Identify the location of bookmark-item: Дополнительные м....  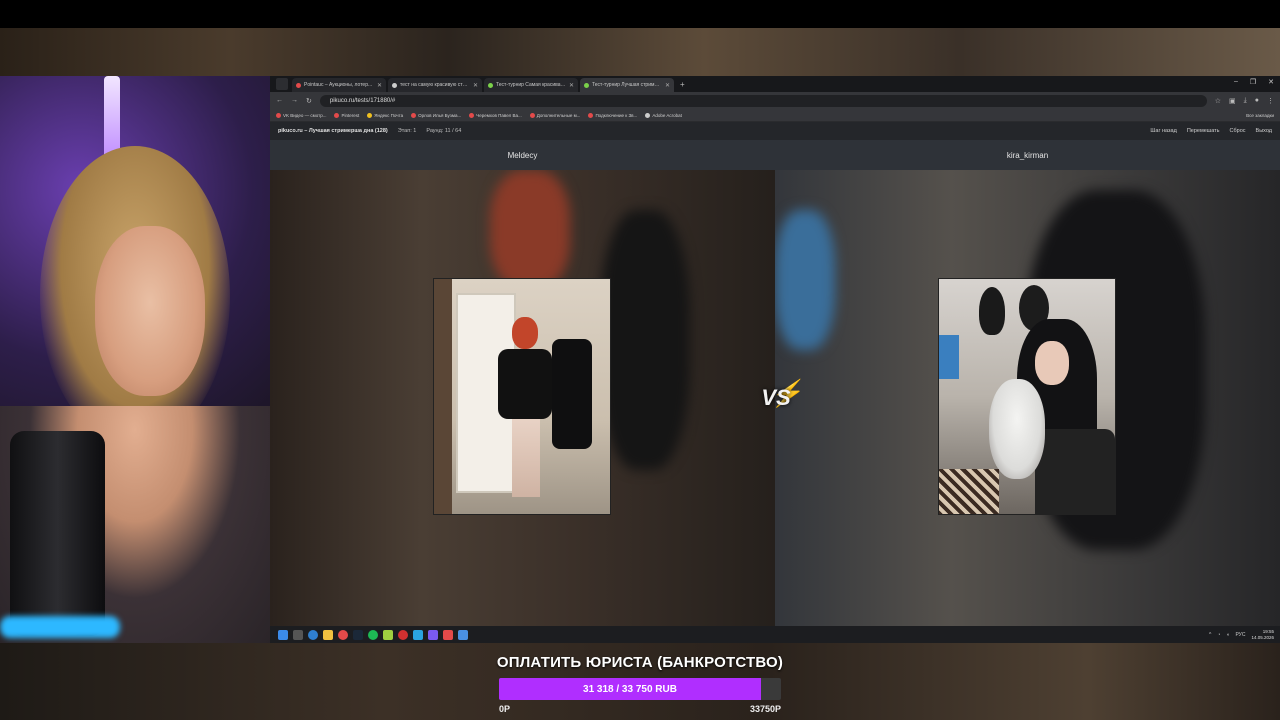
(555, 115).